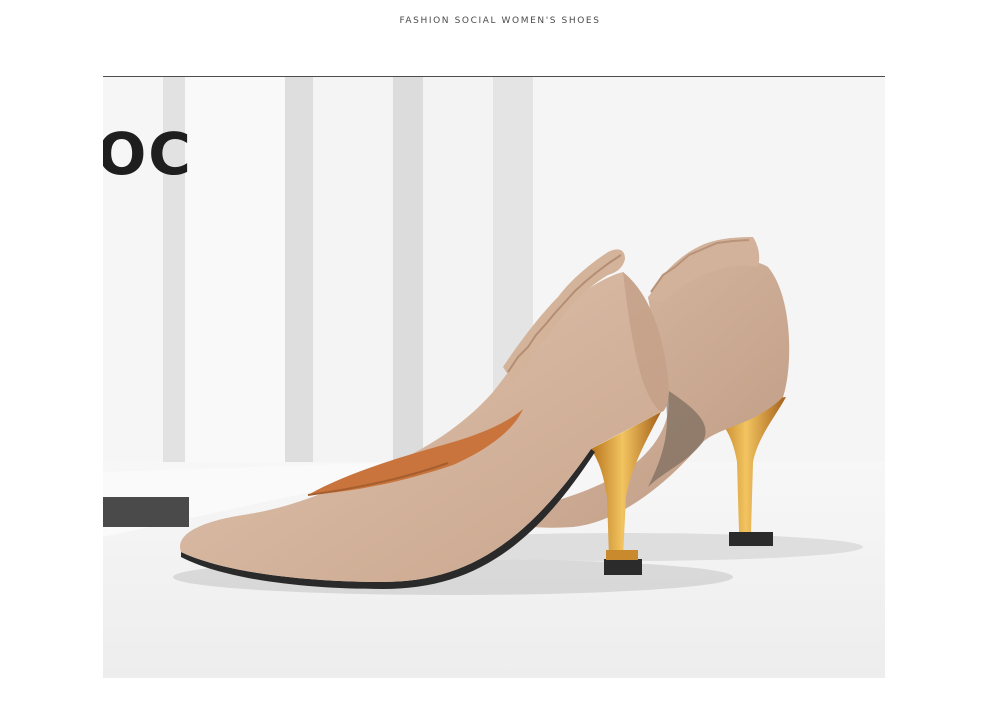  What do you see at coordinates (146, 512) in the screenshot?
I see `magazine-image` at bounding box center [146, 512].